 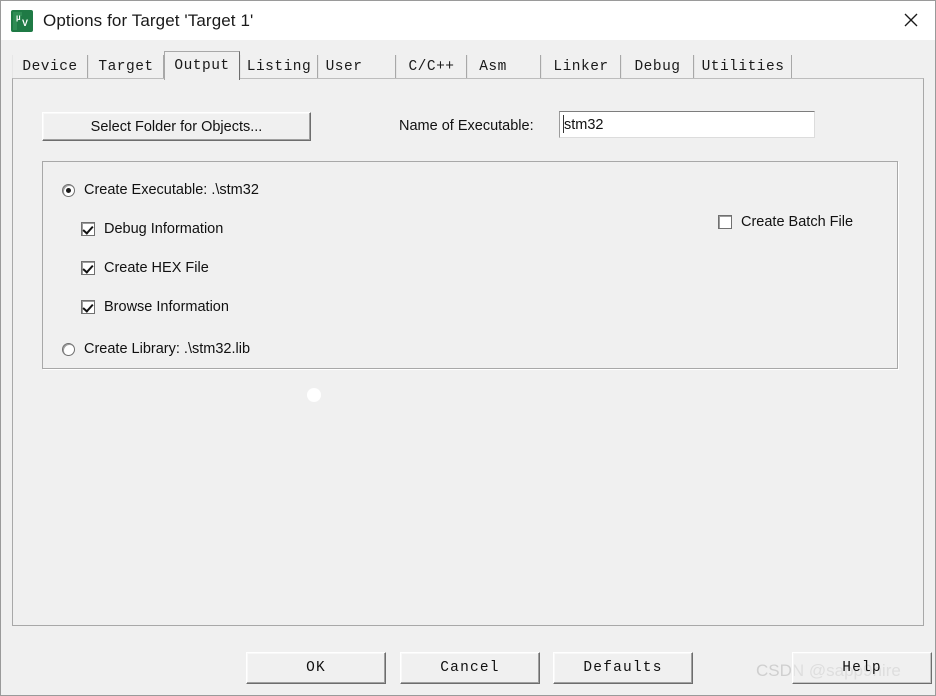 What do you see at coordinates (344, 67) in the screenshot?
I see `tab-label: User` at bounding box center [344, 67].